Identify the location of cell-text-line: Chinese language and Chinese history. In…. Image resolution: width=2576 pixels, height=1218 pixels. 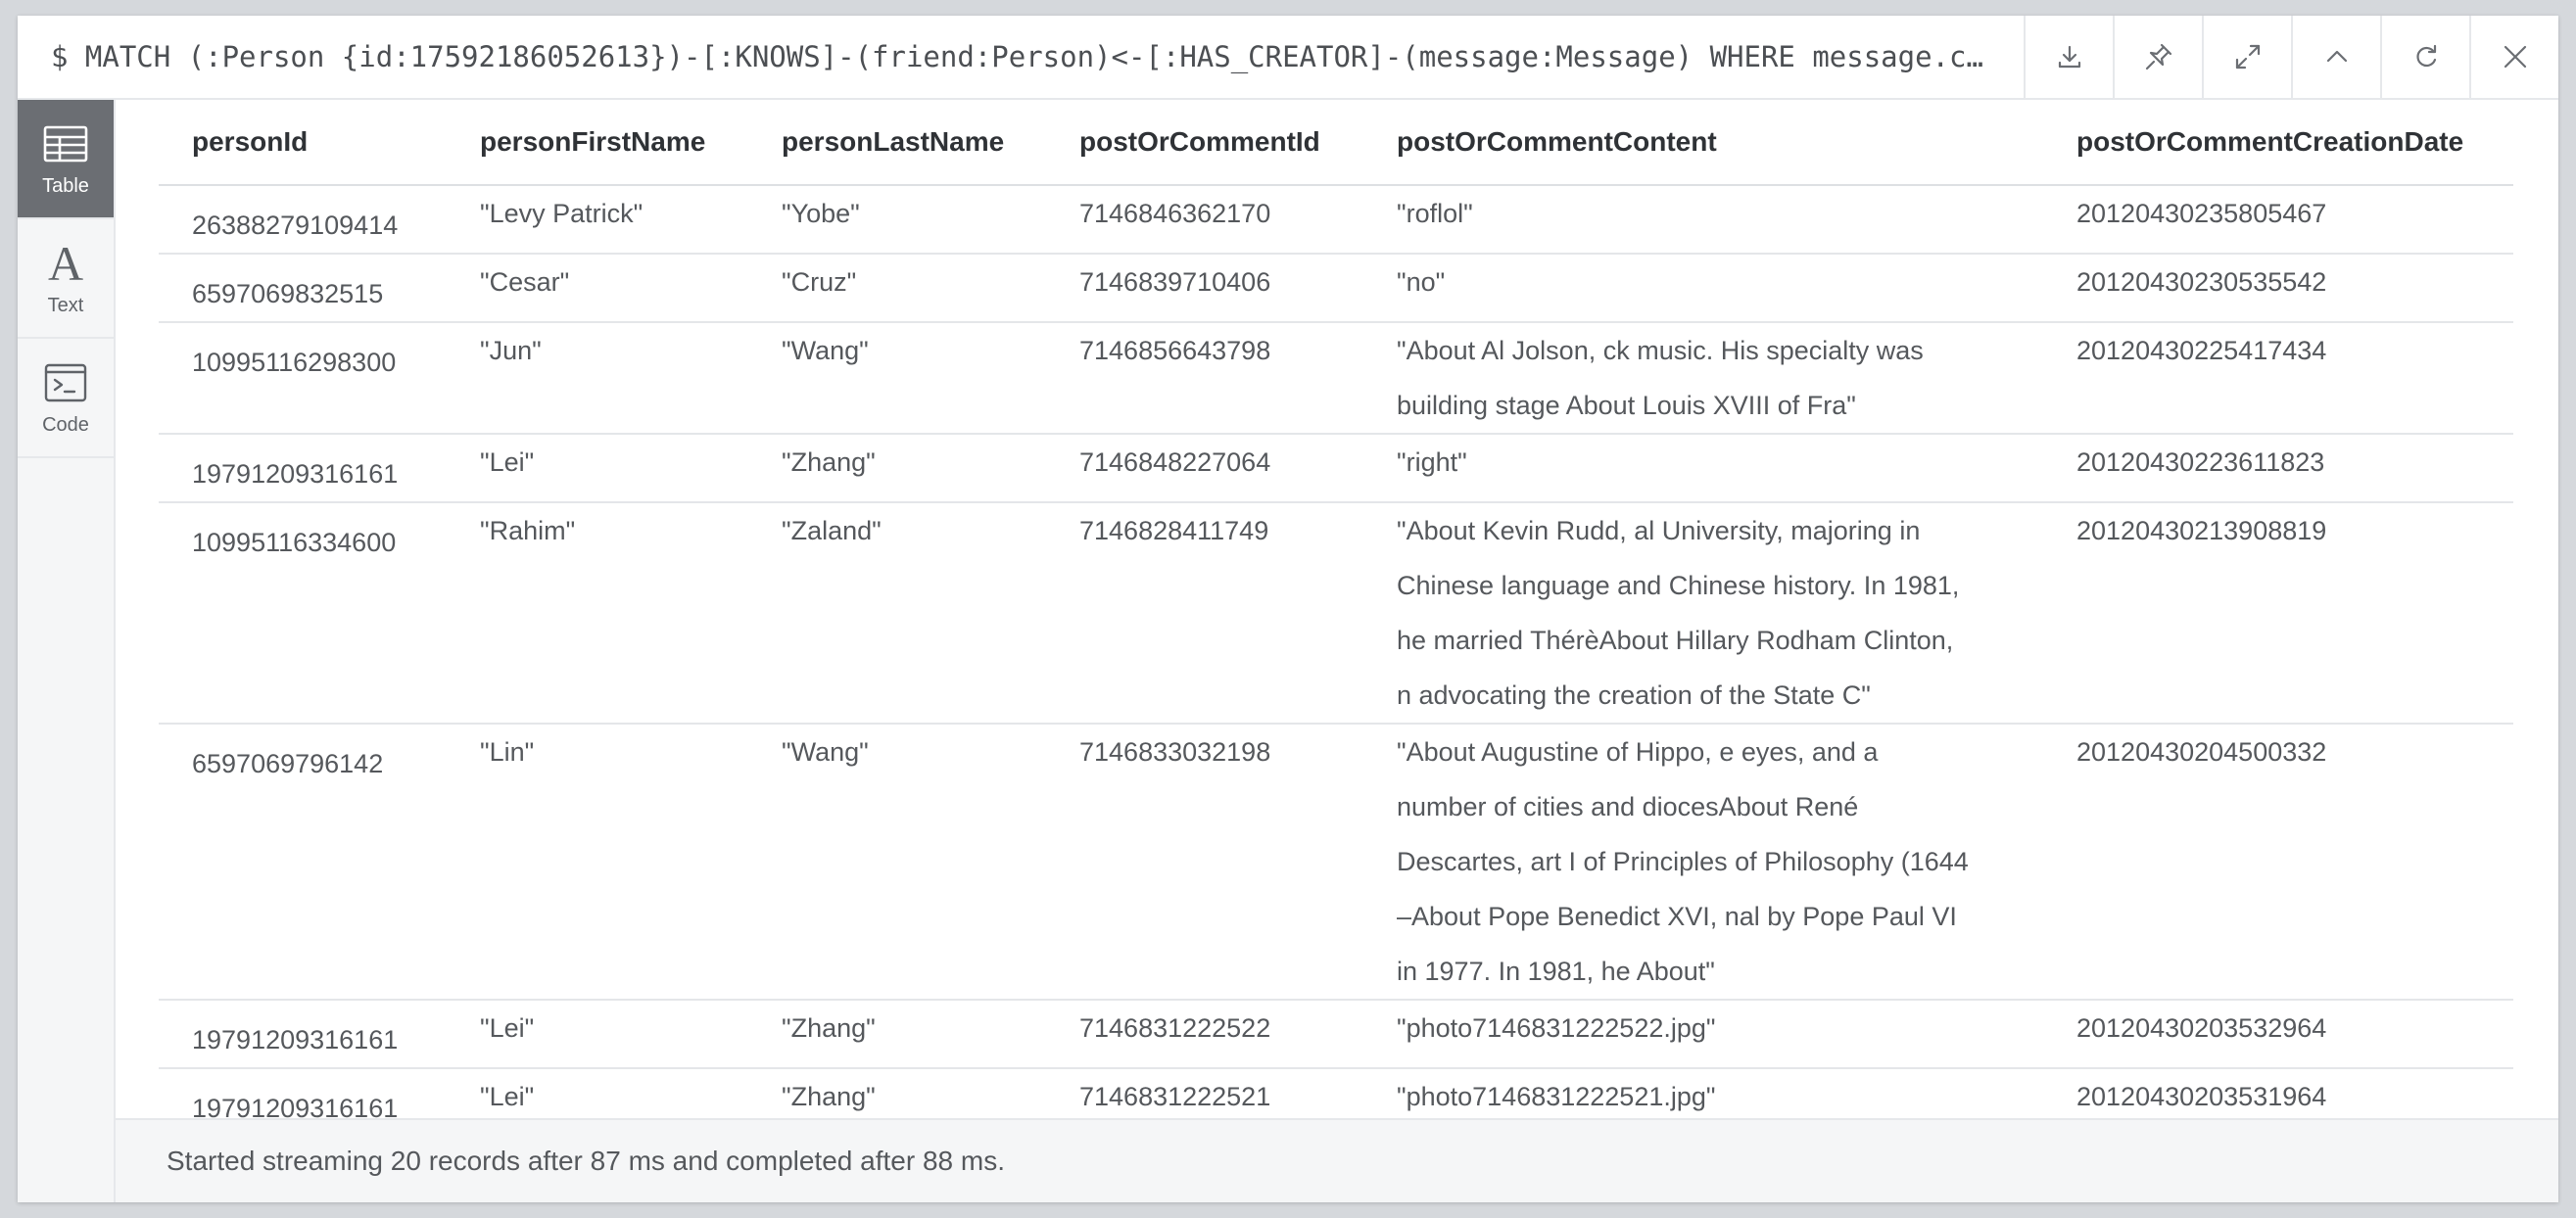
(1678, 585).